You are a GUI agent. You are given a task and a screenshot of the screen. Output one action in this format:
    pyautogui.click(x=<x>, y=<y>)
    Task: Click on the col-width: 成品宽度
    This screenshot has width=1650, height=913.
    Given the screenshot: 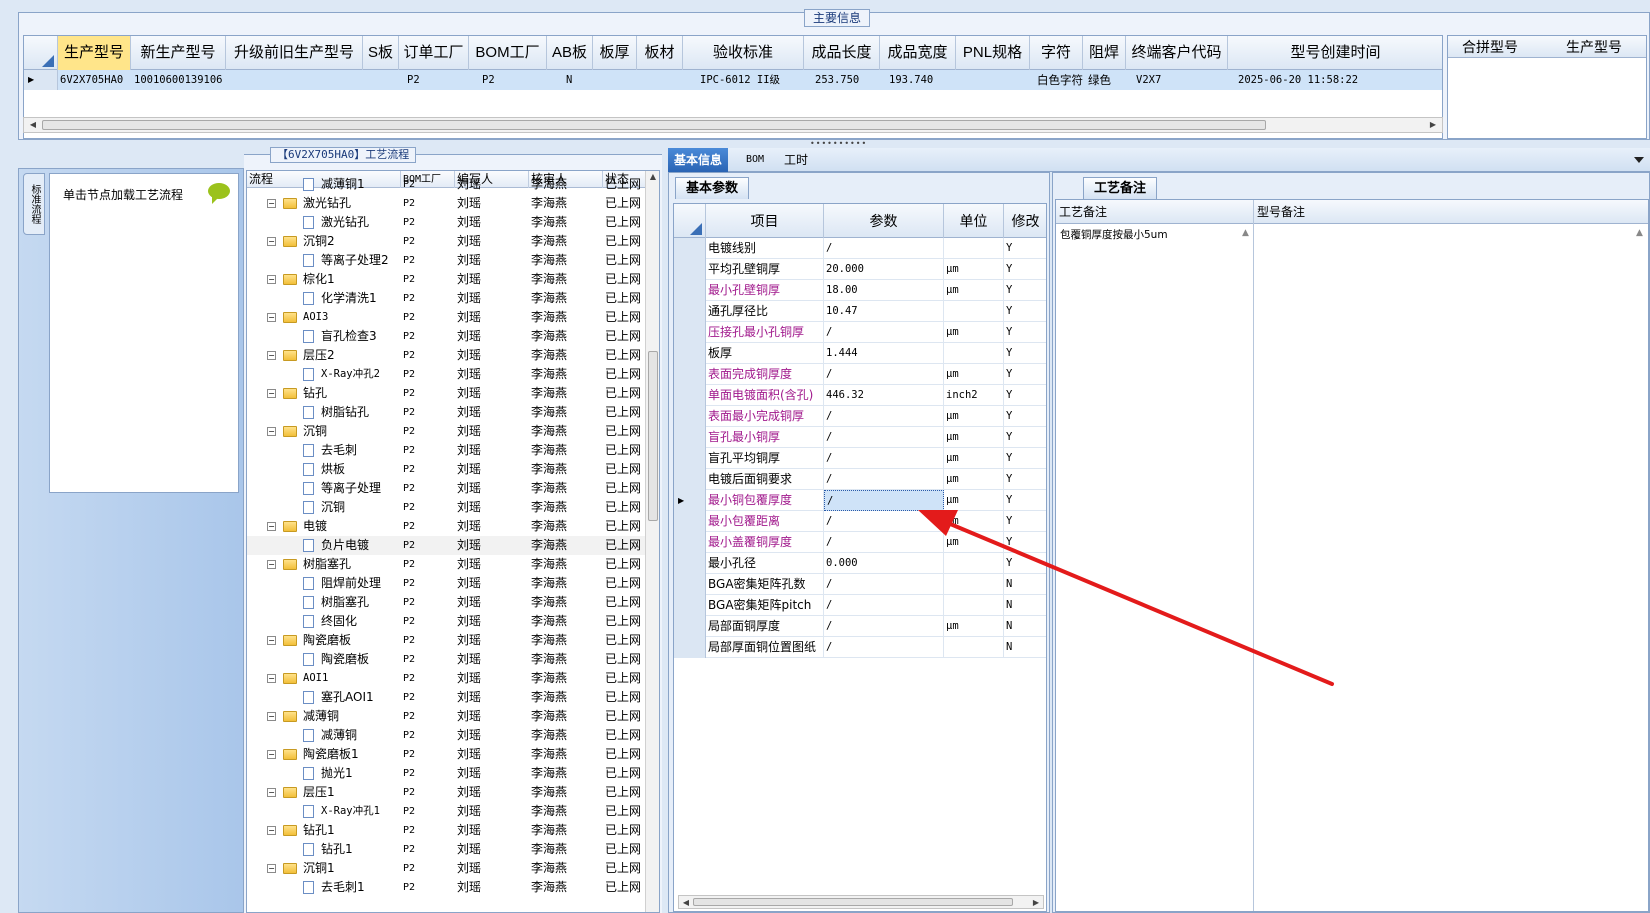 What is the action you would take?
    pyautogui.click(x=918, y=53)
    